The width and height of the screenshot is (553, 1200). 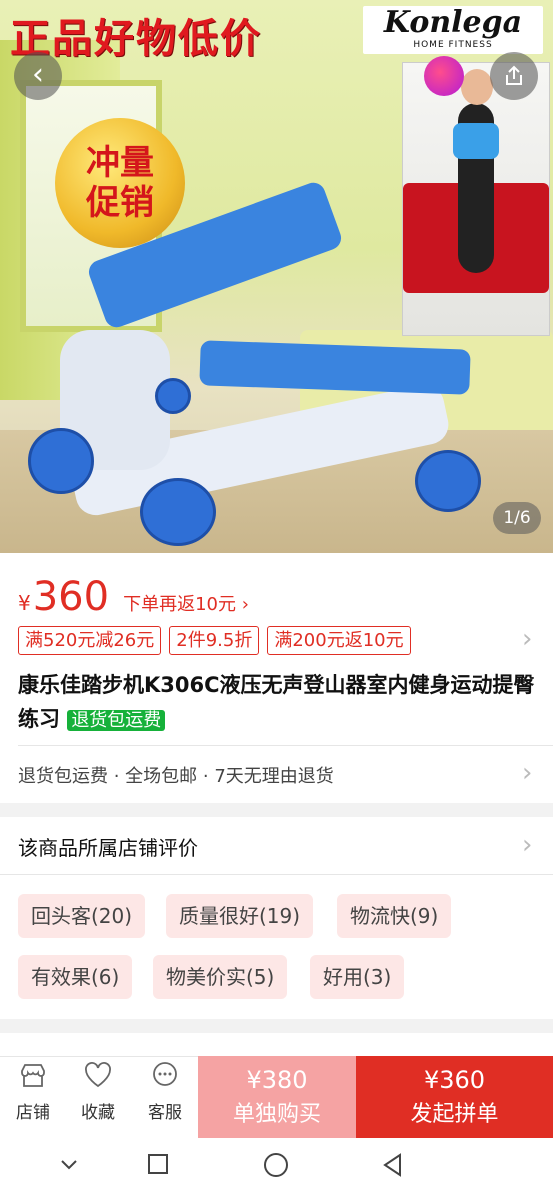 I want to click on review-chip: 质量很好(19), so click(x=240, y=916).